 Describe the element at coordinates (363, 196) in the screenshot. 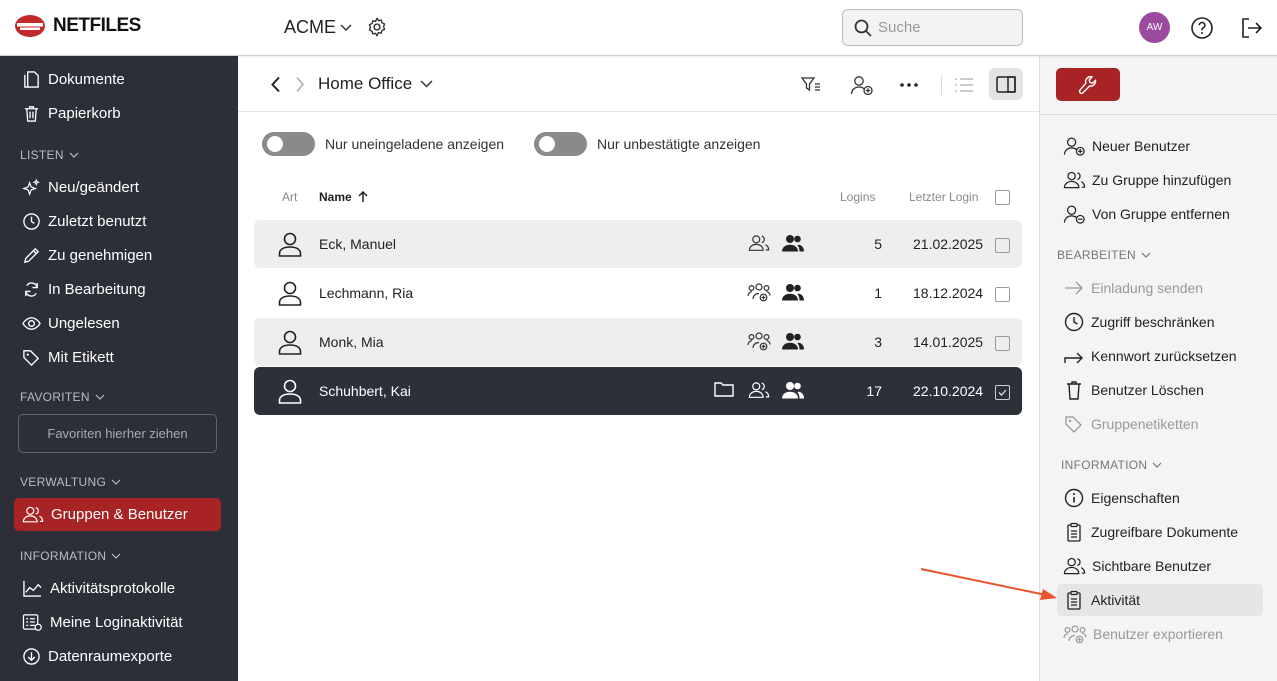

I see `sort-arrow-up-icon` at that location.